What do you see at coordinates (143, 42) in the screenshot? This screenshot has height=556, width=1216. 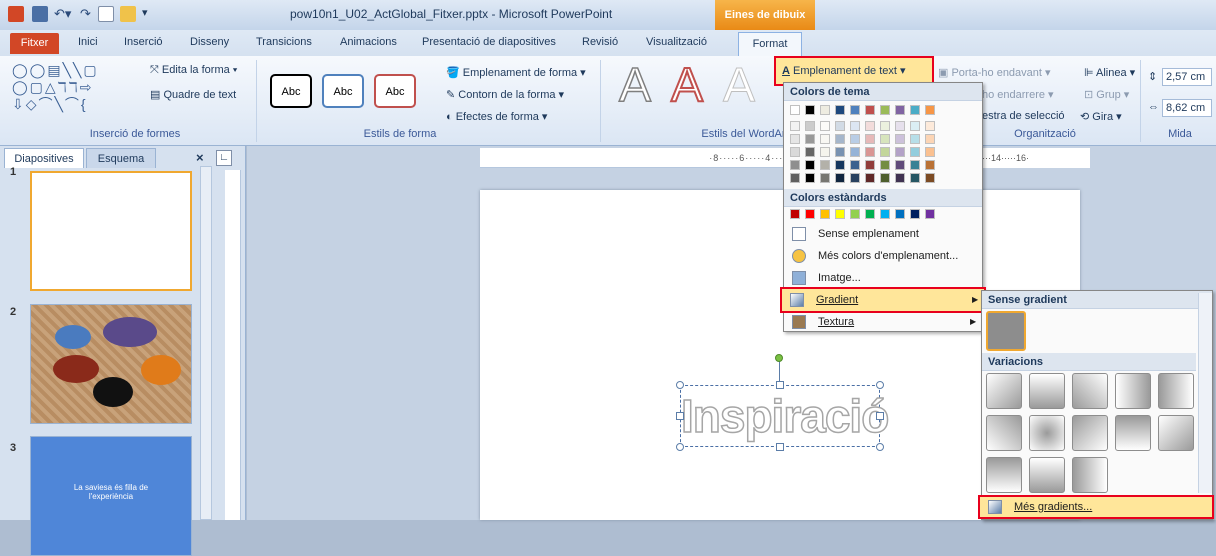 I see `tab-insert: Inserció` at bounding box center [143, 42].